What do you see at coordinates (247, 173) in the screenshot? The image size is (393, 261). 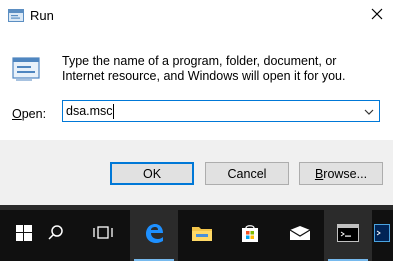 I see `cancel-button: Cancel` at bounding box center [247, 173].